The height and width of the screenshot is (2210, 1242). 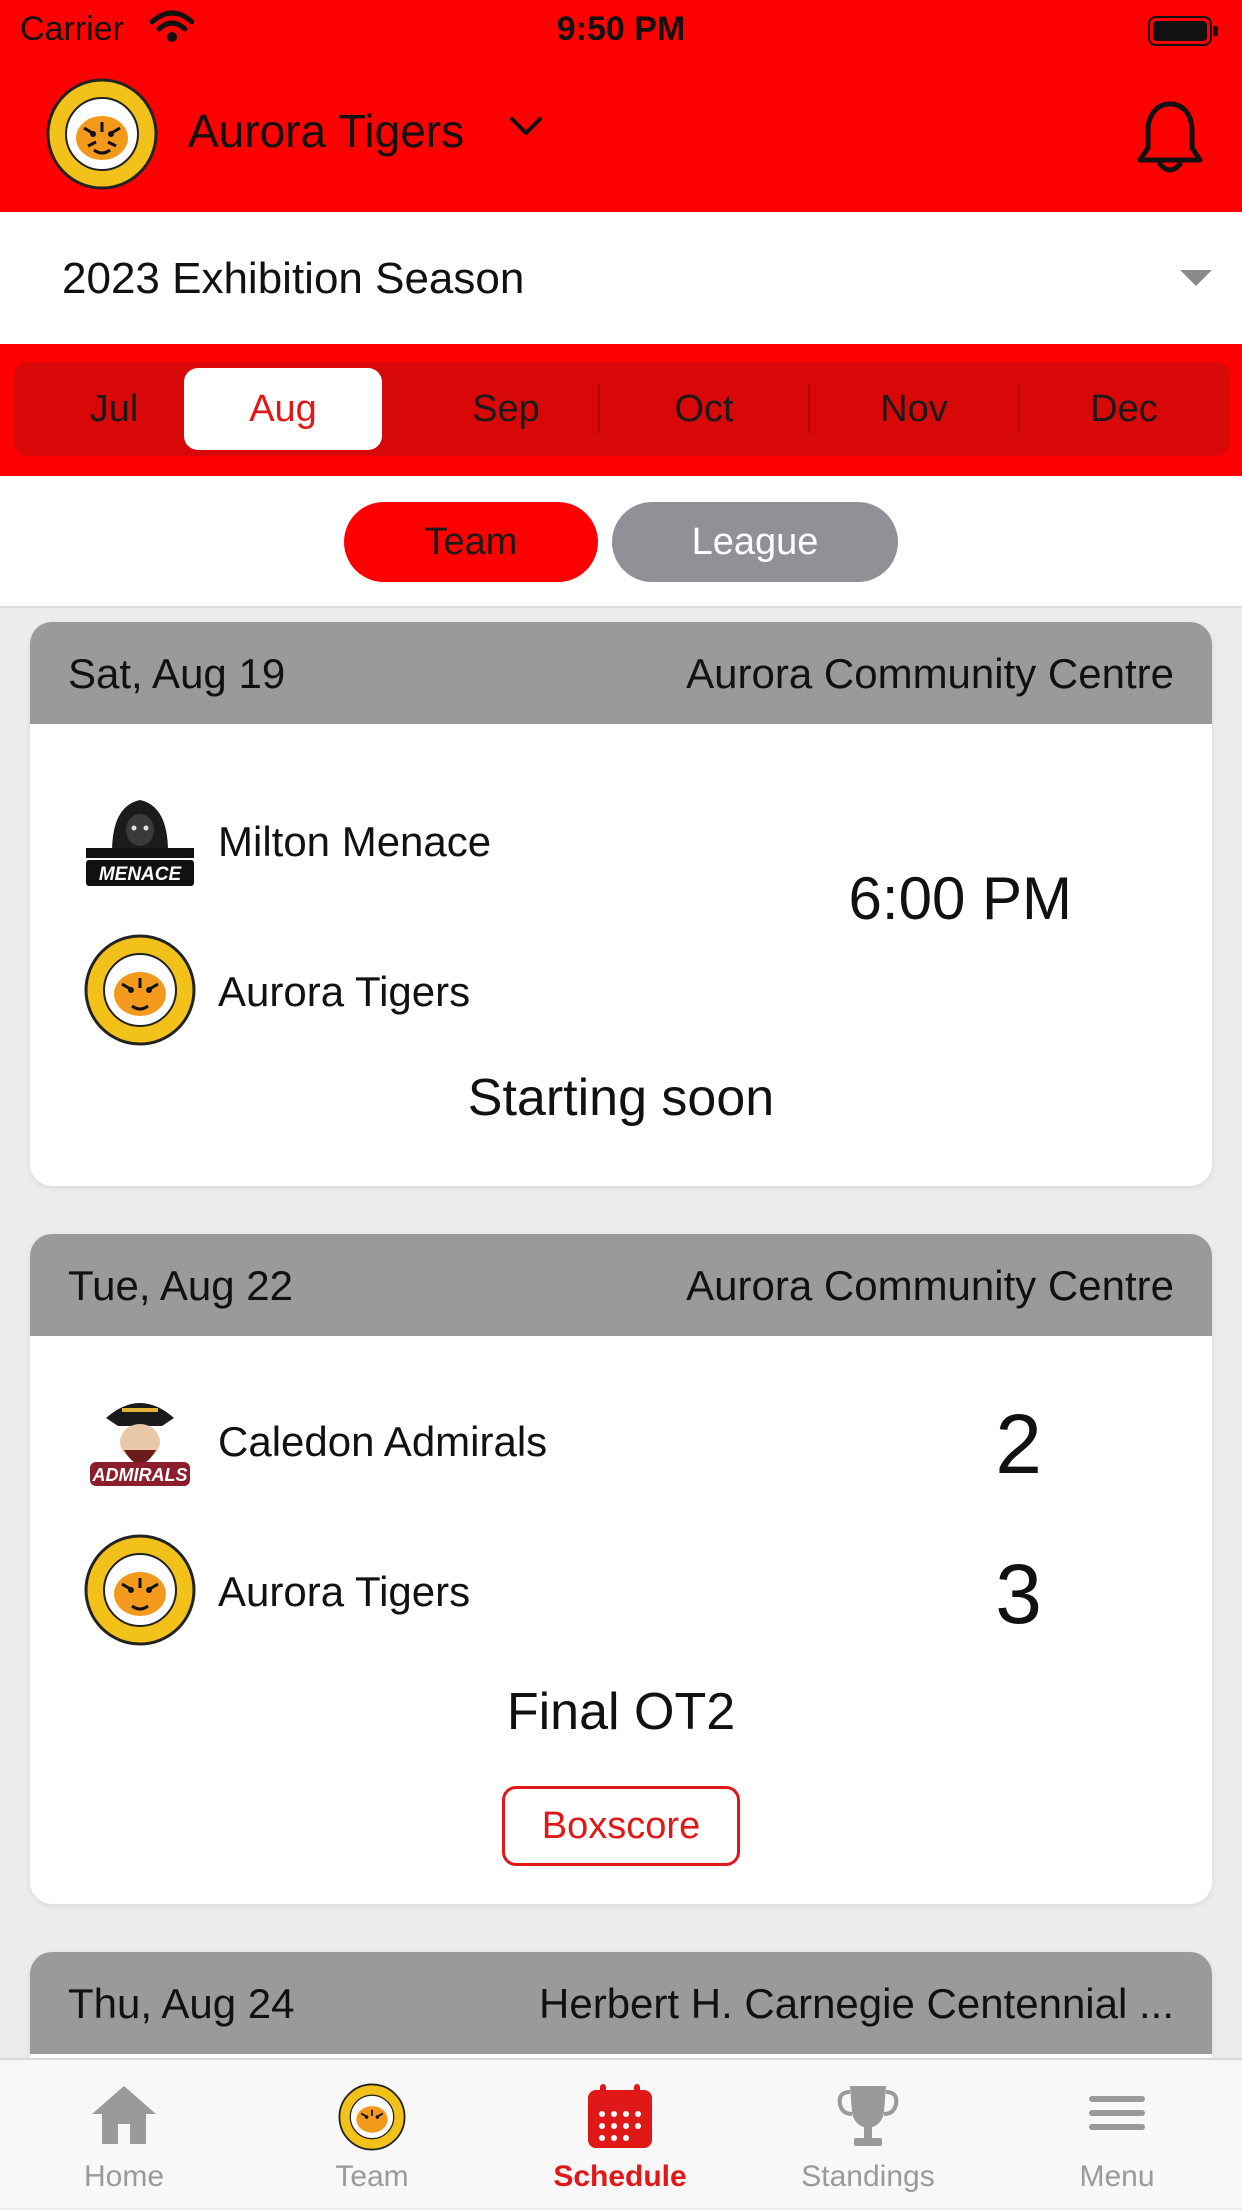 What do you see at coordinates (1018, 1594) in the screenshot?
I see `home-team-score: 3` at bounding box center [1018, 1594].